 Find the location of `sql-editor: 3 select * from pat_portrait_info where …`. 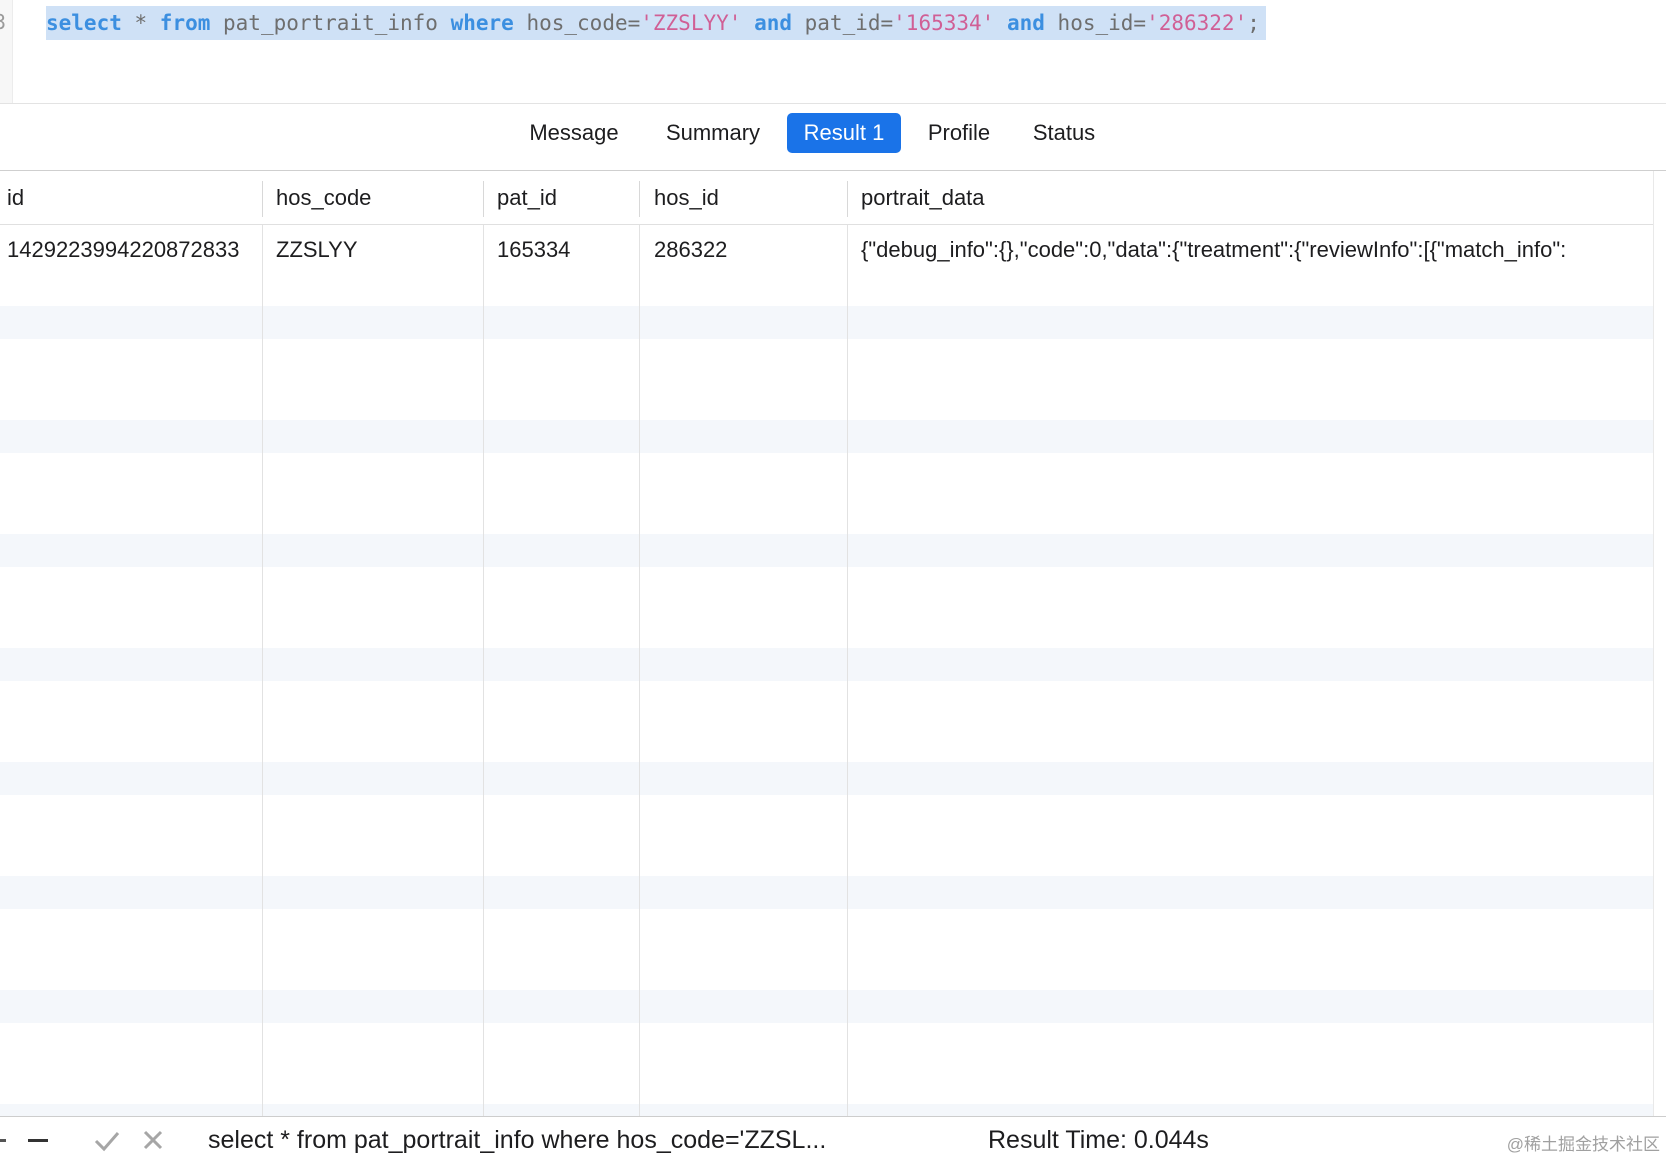

sql-editor: 3 select * from pat_portrait_info where … is located at coordinates (833, 52).